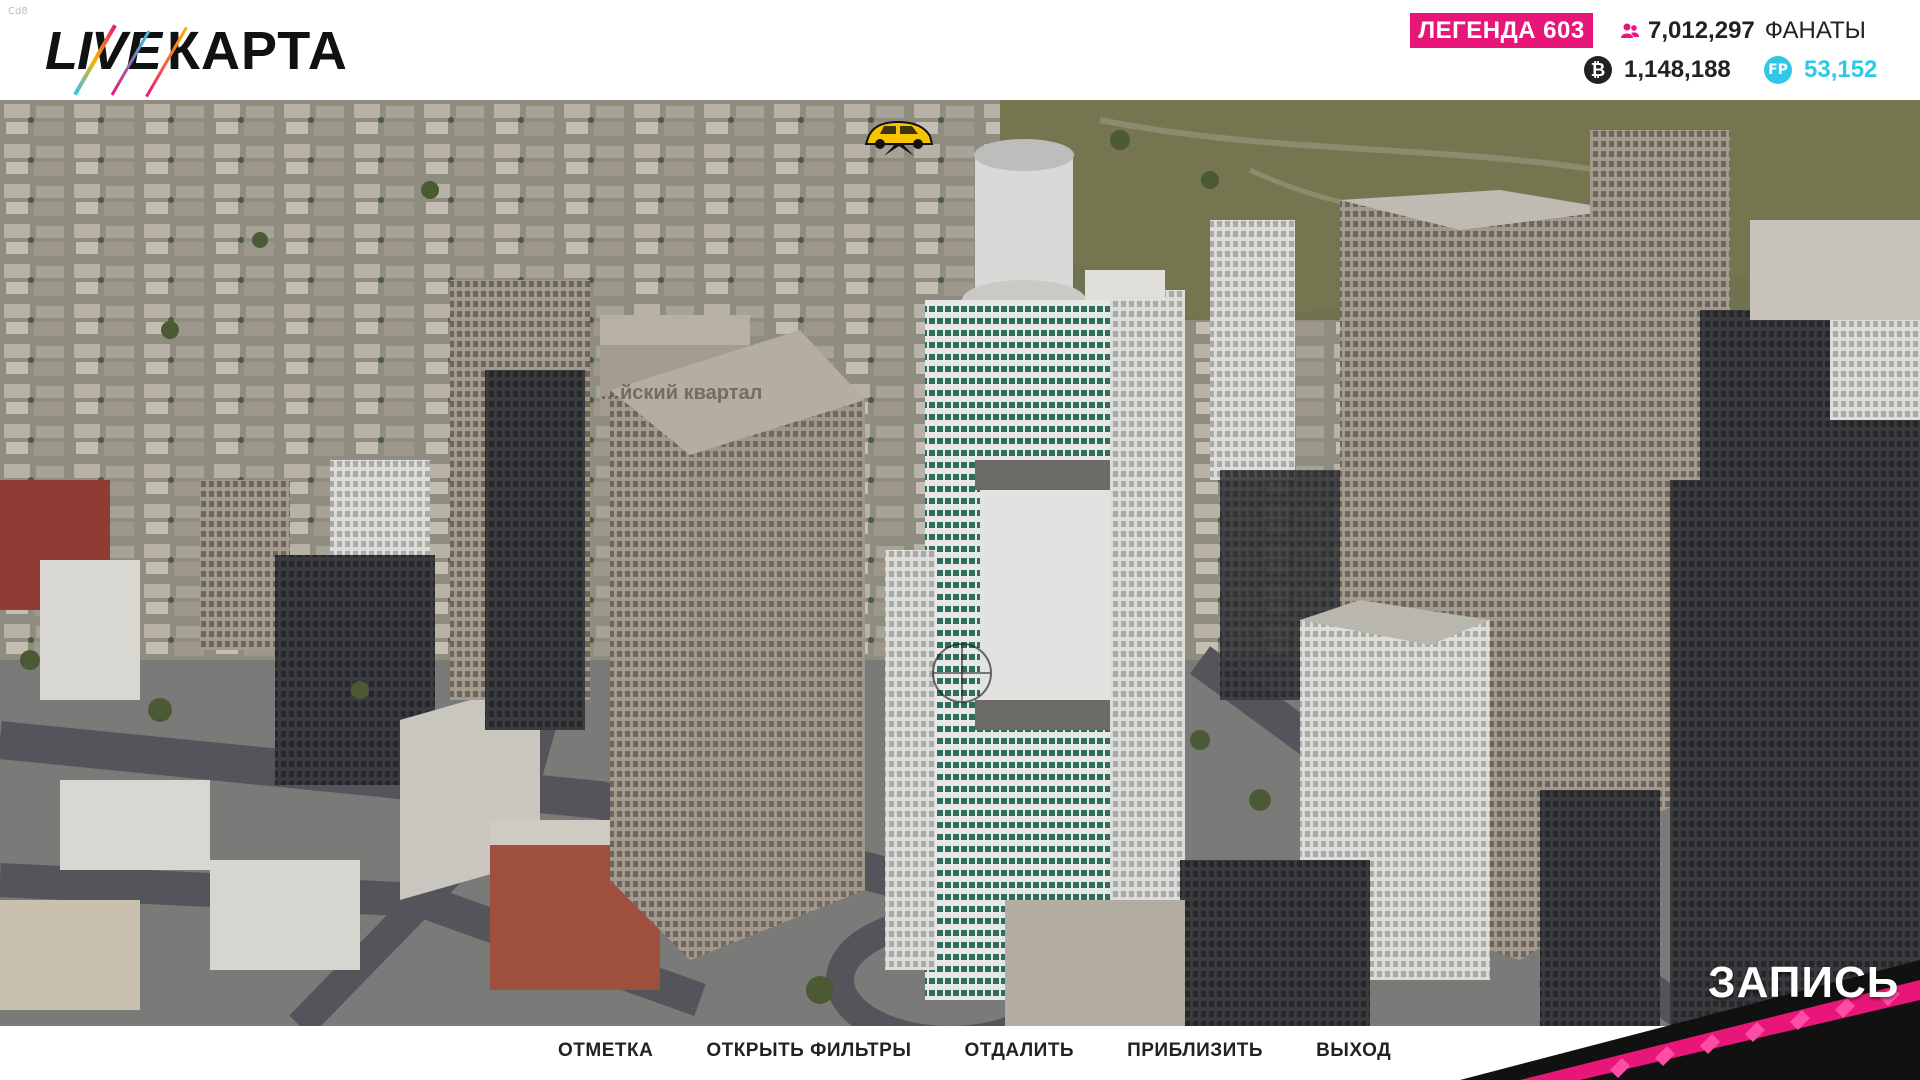  I want to click on build-tag: Cd8, so click(18, 11).